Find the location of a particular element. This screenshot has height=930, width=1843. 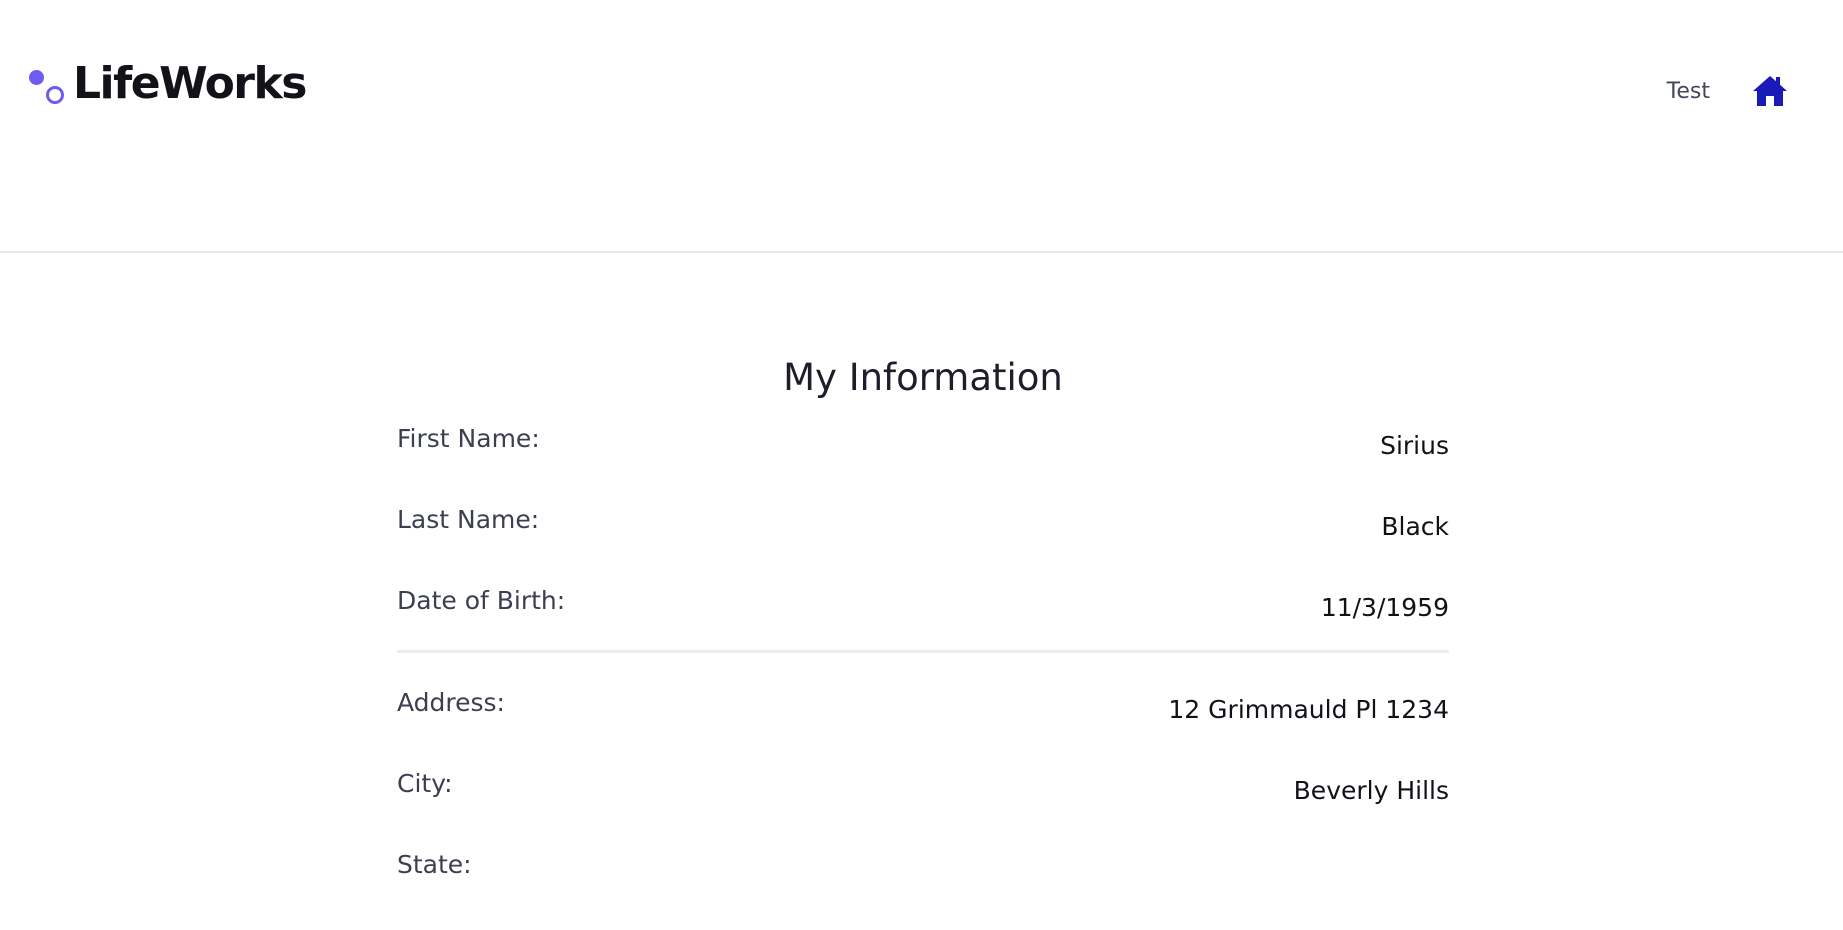

user-name-link: Test is located at coordinates (1688, 91).